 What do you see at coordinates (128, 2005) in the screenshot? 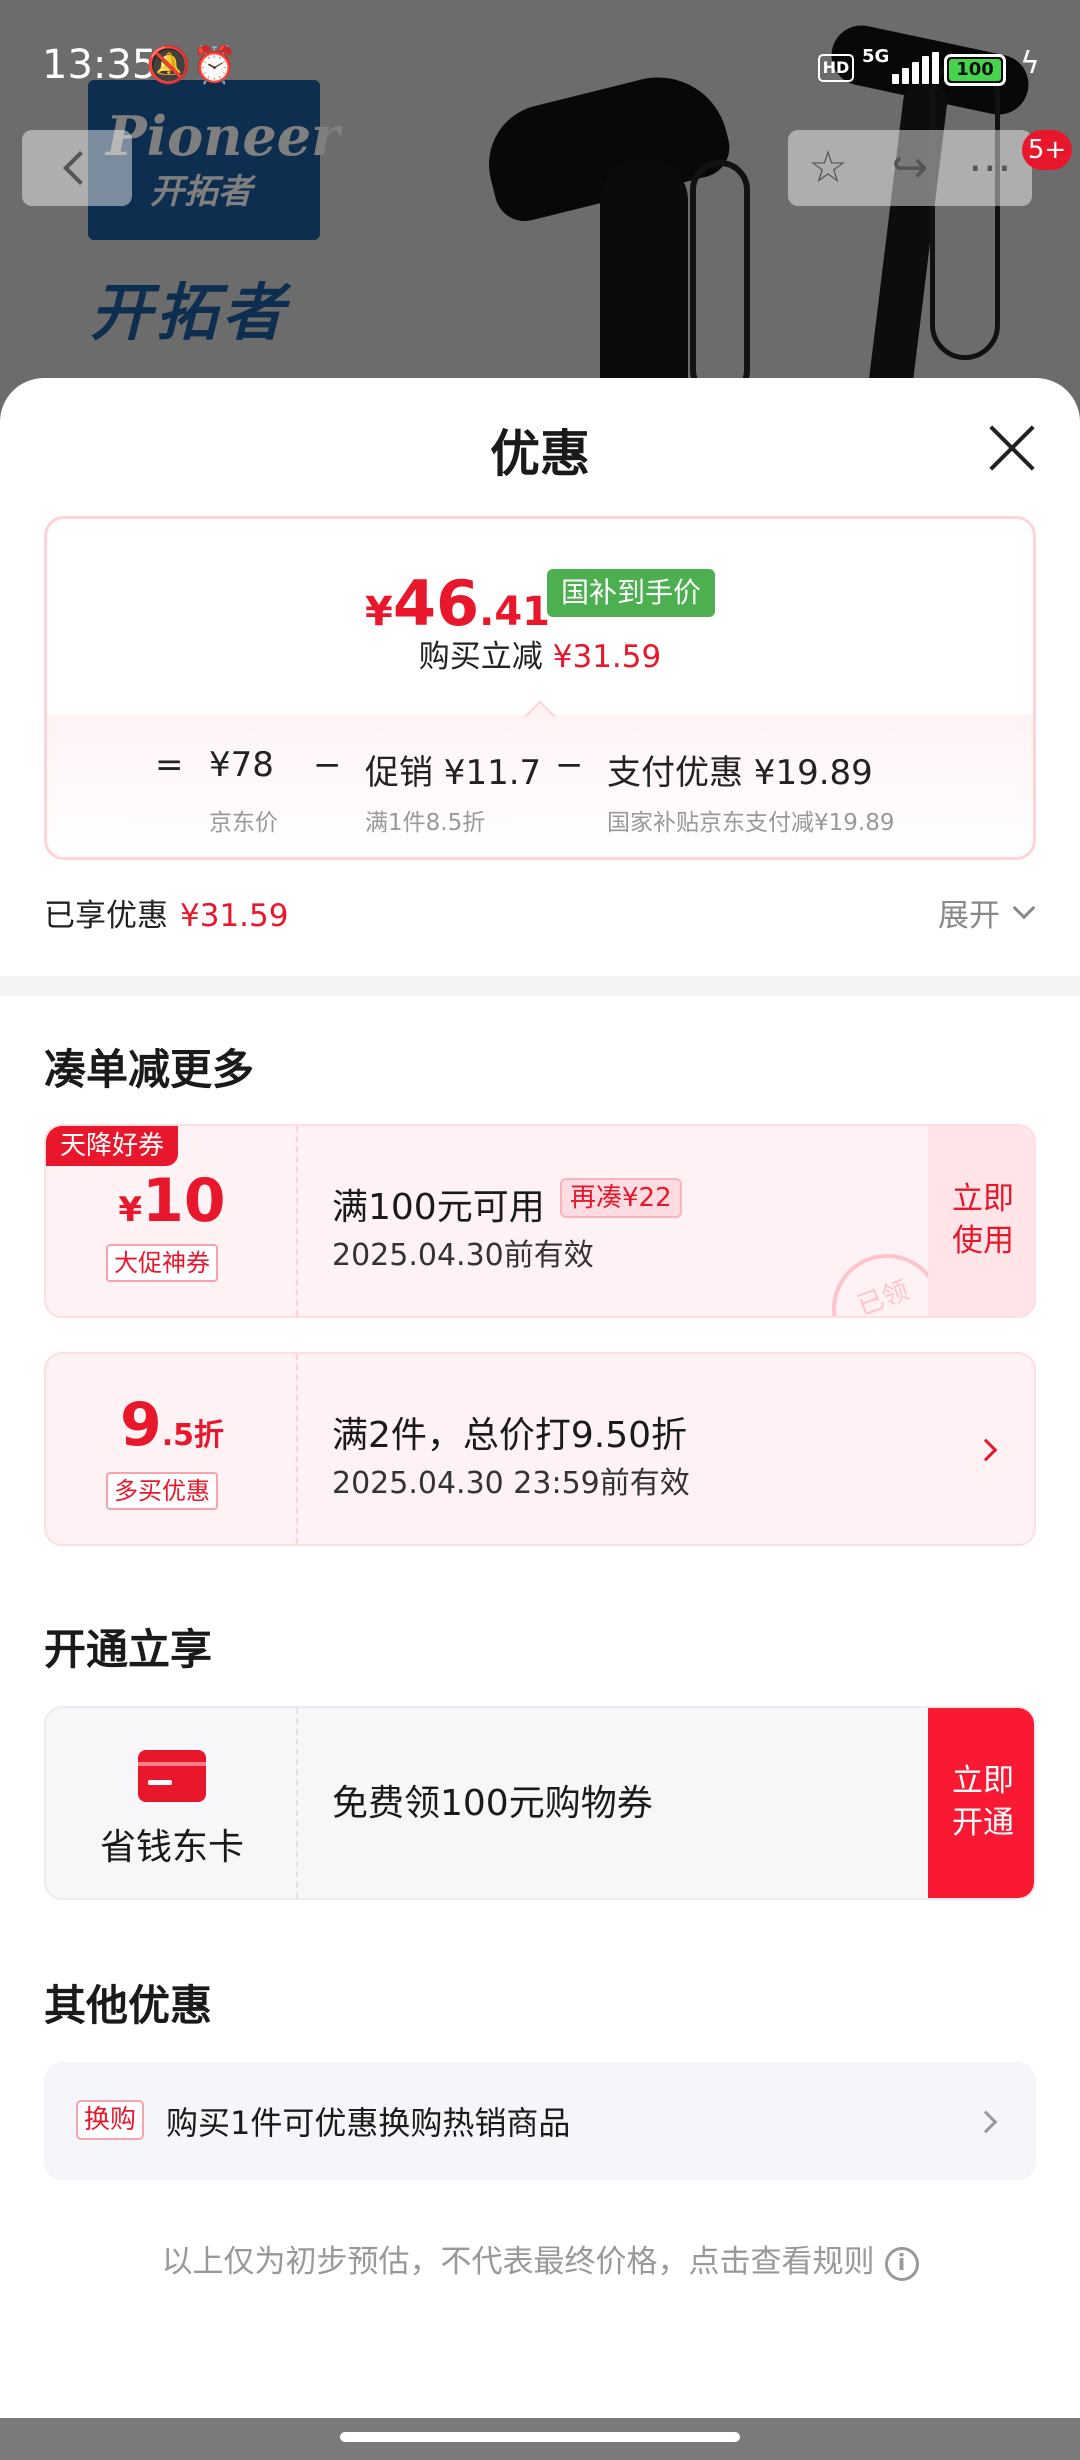
I see `section-title-other: 其他优惠` at bounding box center [128, 2005].